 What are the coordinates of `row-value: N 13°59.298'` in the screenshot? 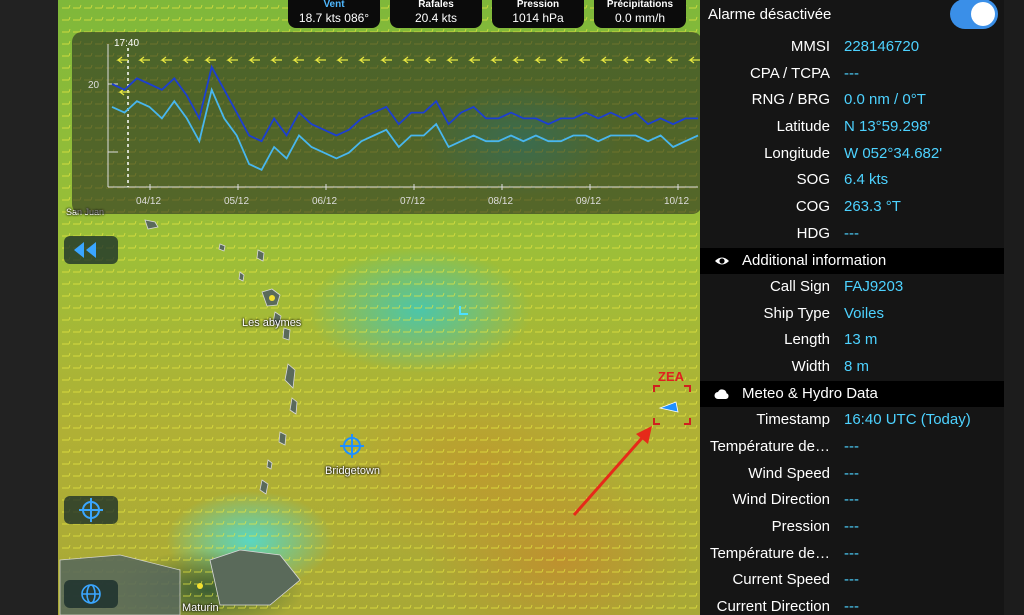 It's located at (887, 126).